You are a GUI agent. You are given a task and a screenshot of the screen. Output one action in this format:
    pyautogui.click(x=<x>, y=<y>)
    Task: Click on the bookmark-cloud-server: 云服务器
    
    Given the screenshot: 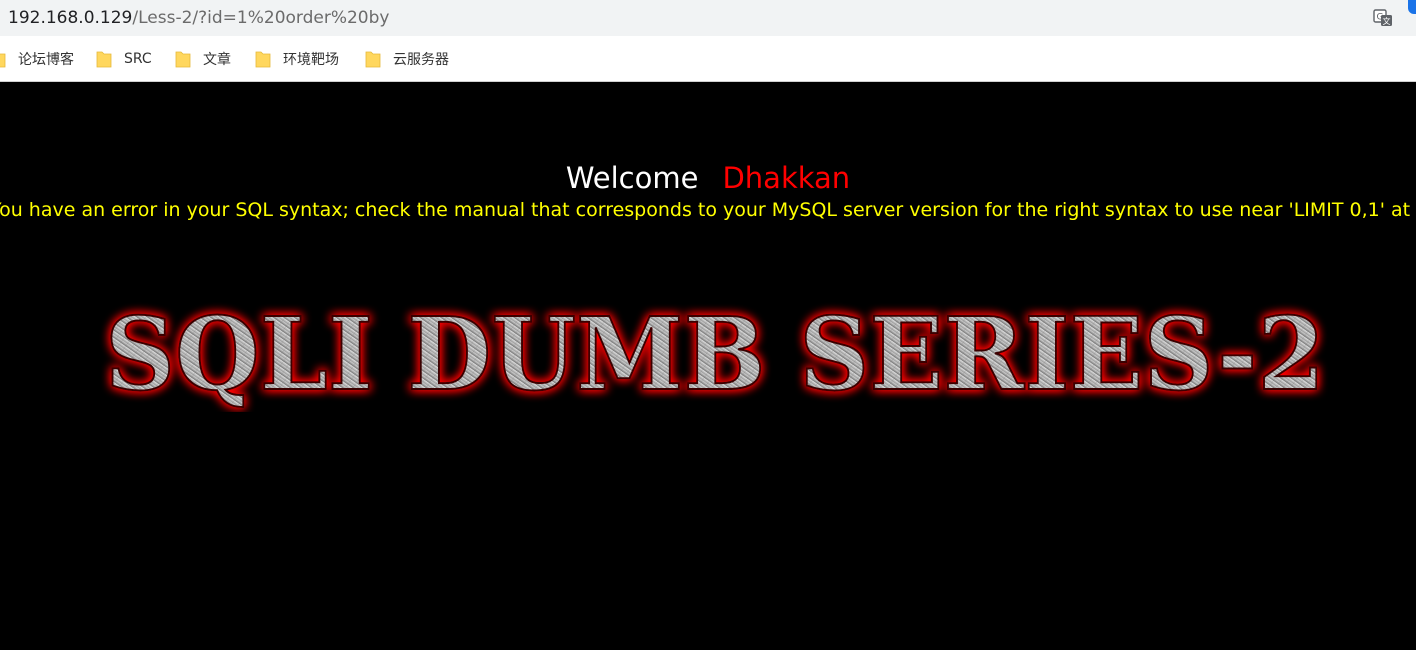 What is the action you would take?
    pyautogui.click(x=407, y=59)
    